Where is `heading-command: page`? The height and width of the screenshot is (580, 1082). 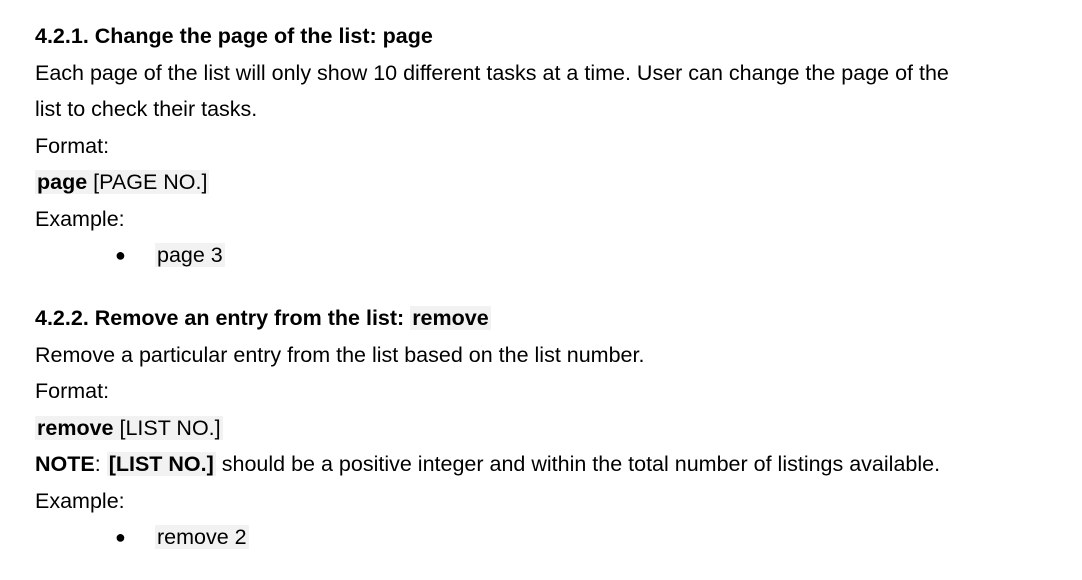
heading-command: page is located at coordinates (407, 36).